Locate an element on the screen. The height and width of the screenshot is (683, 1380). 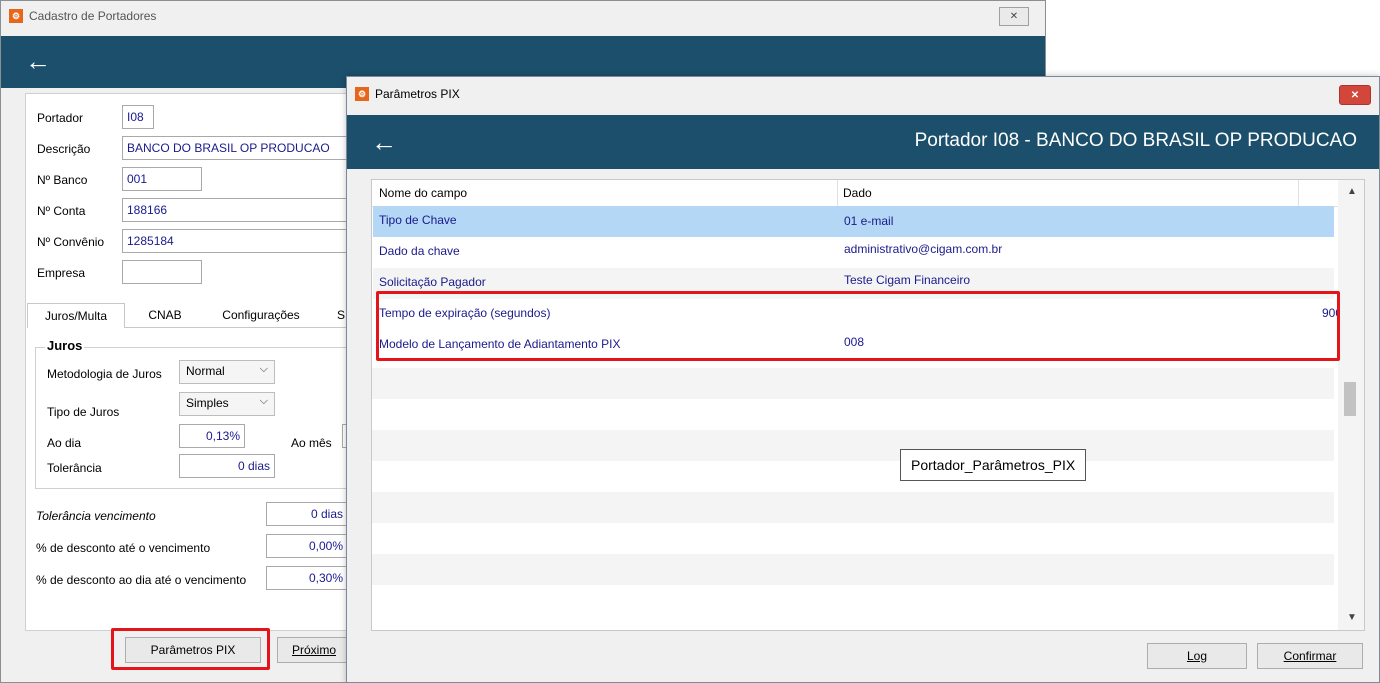
tolerancia-field: 0 dias is located at coordinates (227, 466).